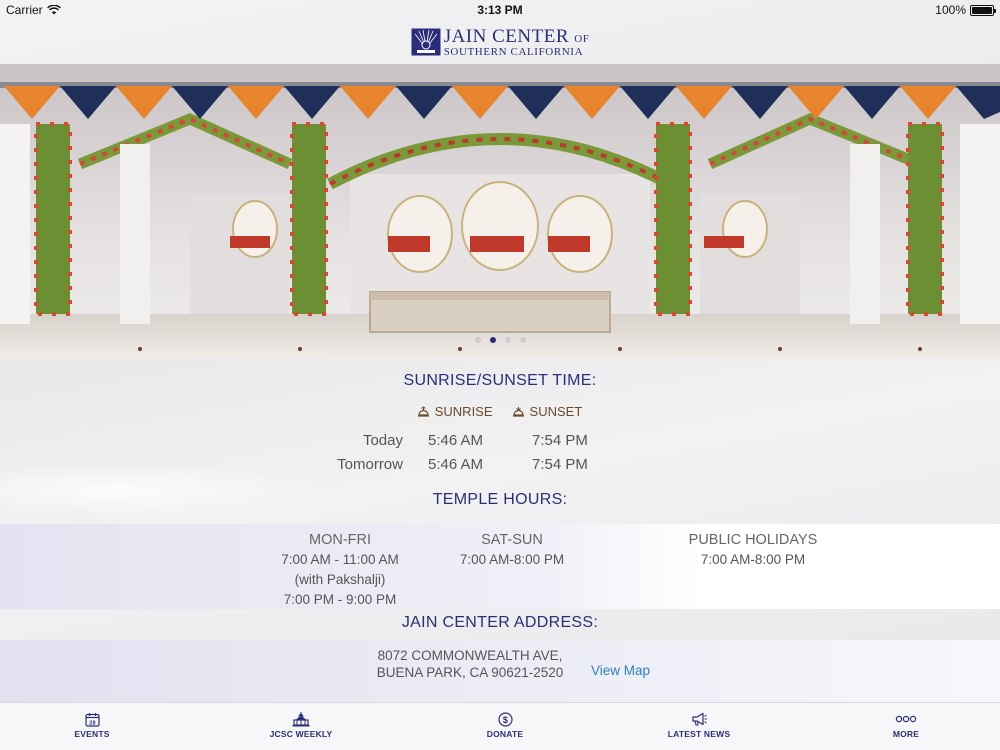 The height and width of the screenshot is (750, 1000). Describe the element at coordinates (301, 719) in the screenshot. I see `temple-icon` at that location.